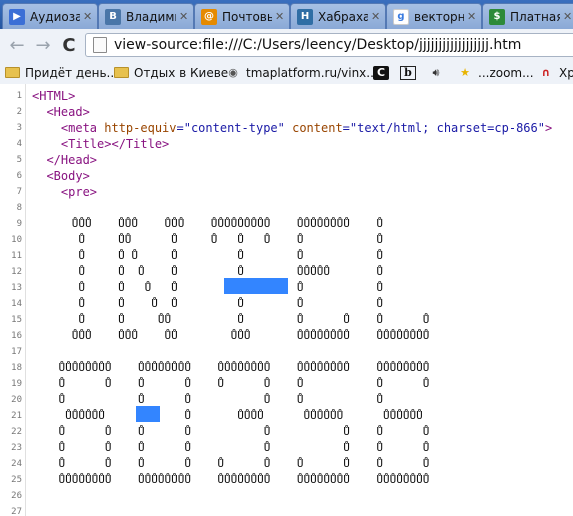 This screenshot has width=573, height=516. I want to click on reload-button: C, so click(69, 45).